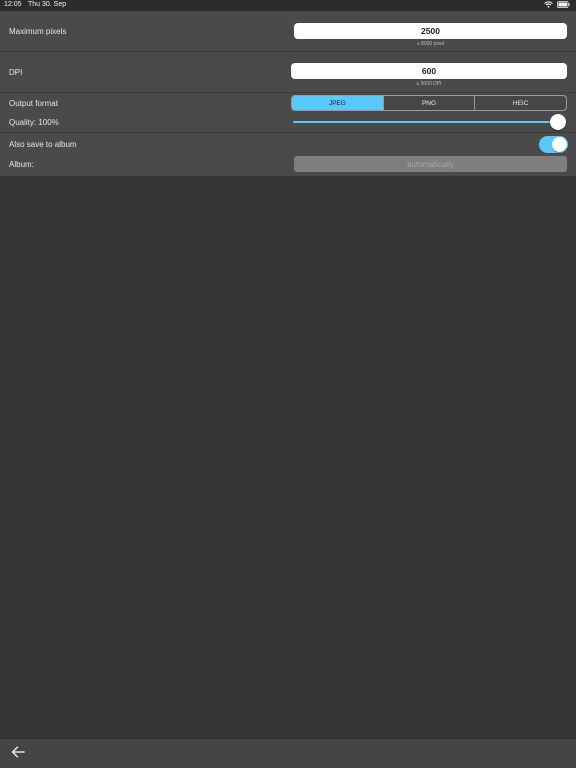 Image resolution: width=576 pixels, height=768 pixels. Describe the element at coordinates (430, 44) in the screenshot. I see `max-pixels-hint: ≤ 8000 pixel` at that location.